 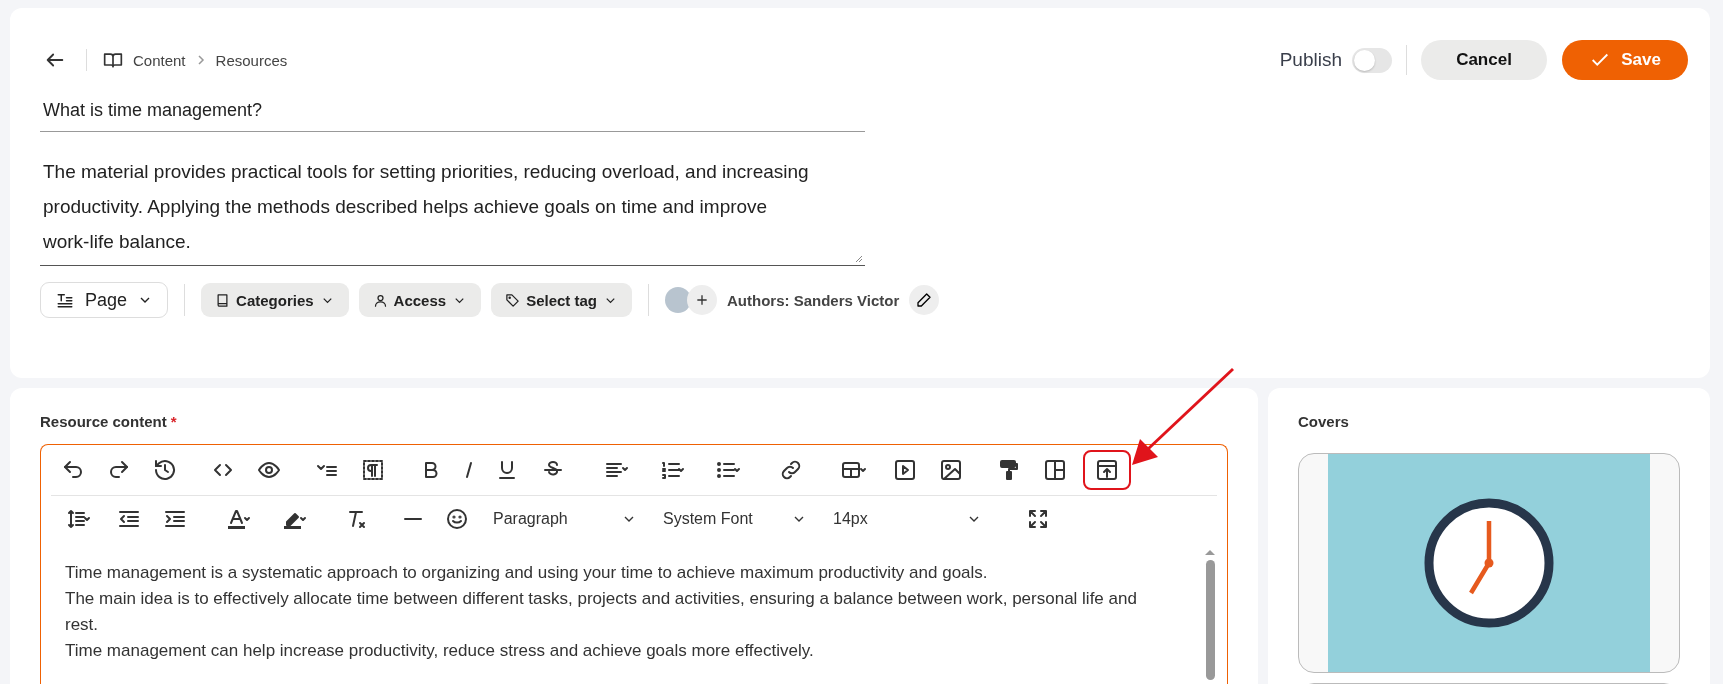 What do you see at coordinates (165, 470) in the screenshot?
I see `history-icon` at bounding box center [165, 470].